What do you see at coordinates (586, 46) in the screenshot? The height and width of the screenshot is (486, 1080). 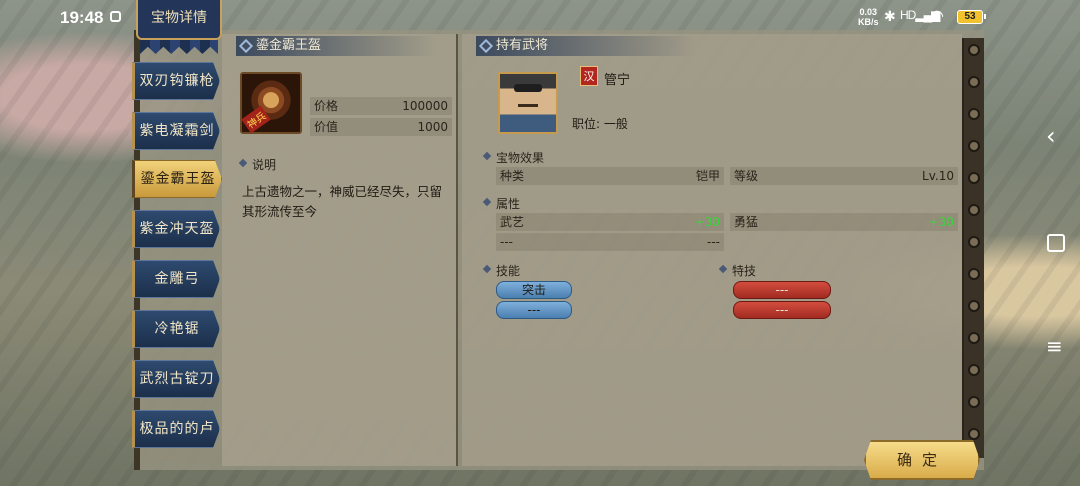 I see `holder-header: 持有武将` at bounding box center [586, 46].